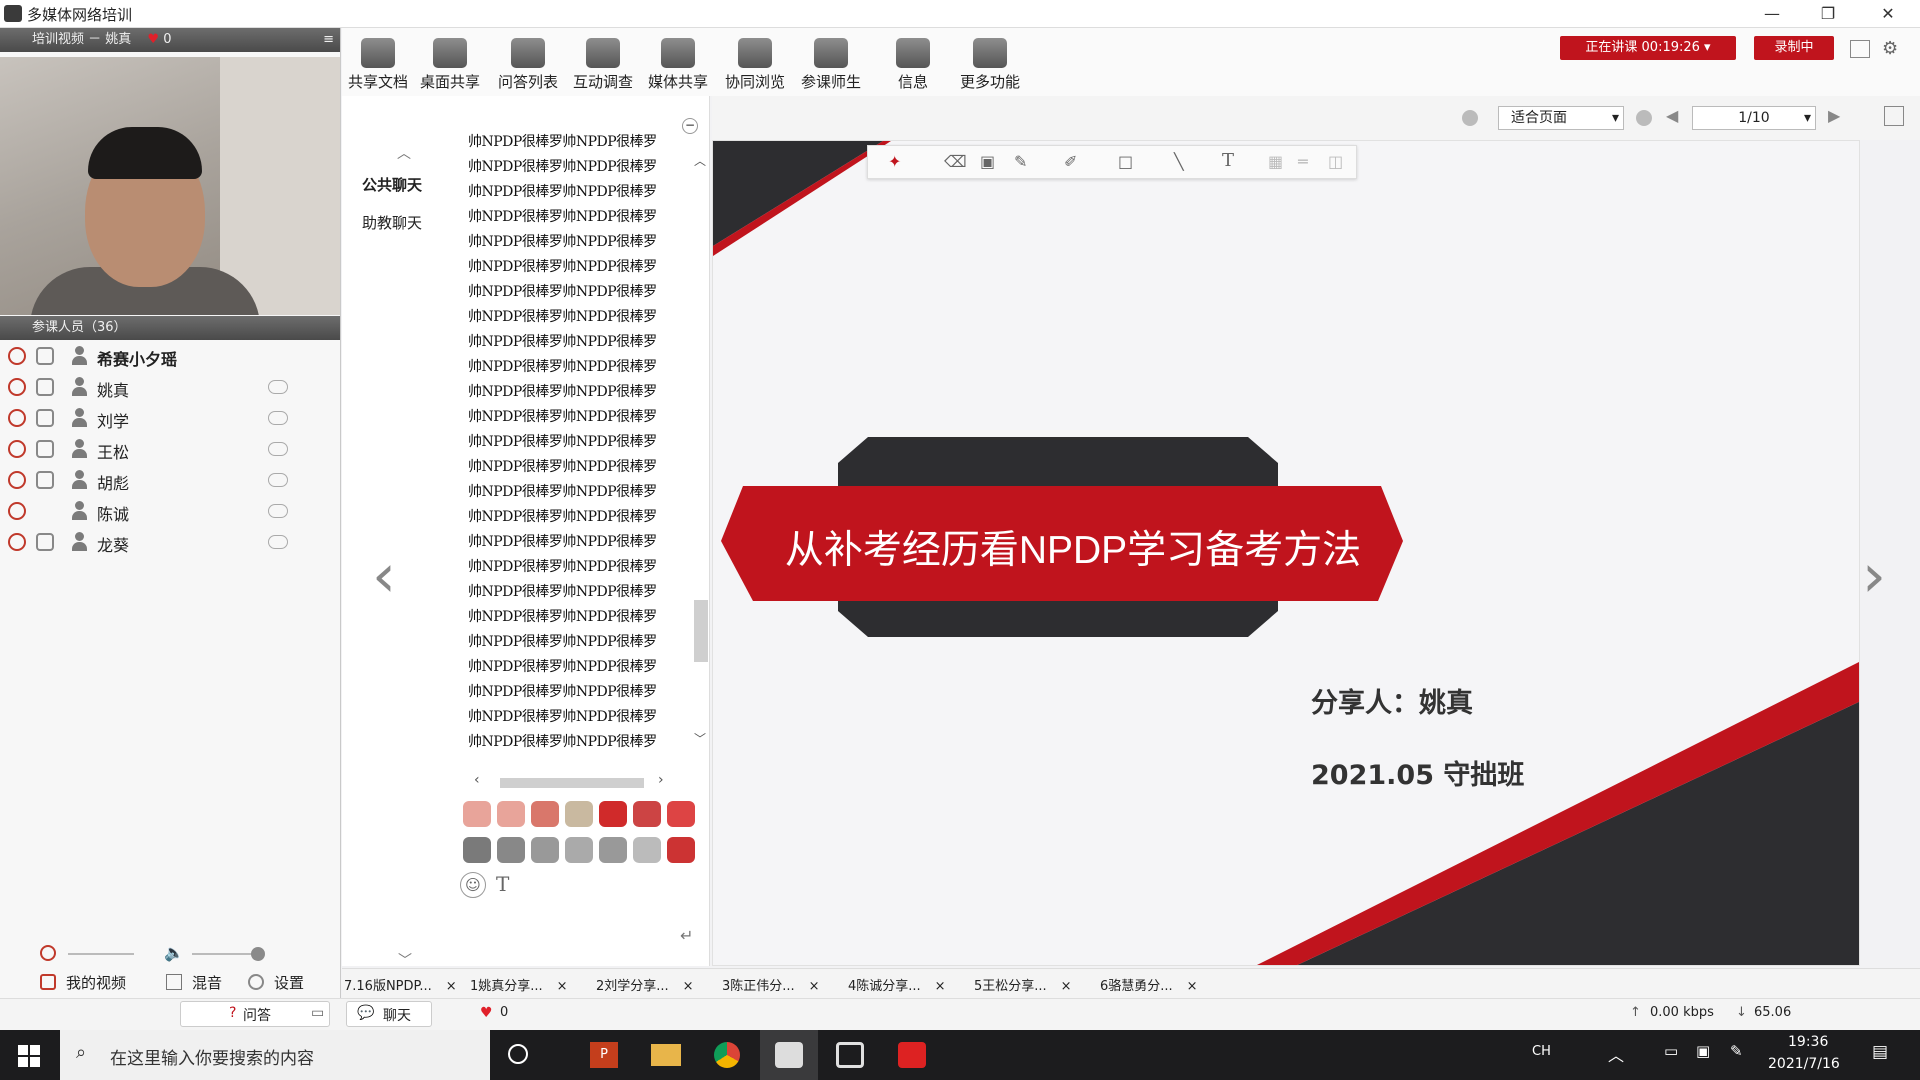 The height and width of the screenshot is (1080, 1920). What do you see at coordinates (378, 65) in the screenshot?
I see `toolbar-share-doc-button: 共享文档` at bounding box center [378, 65].